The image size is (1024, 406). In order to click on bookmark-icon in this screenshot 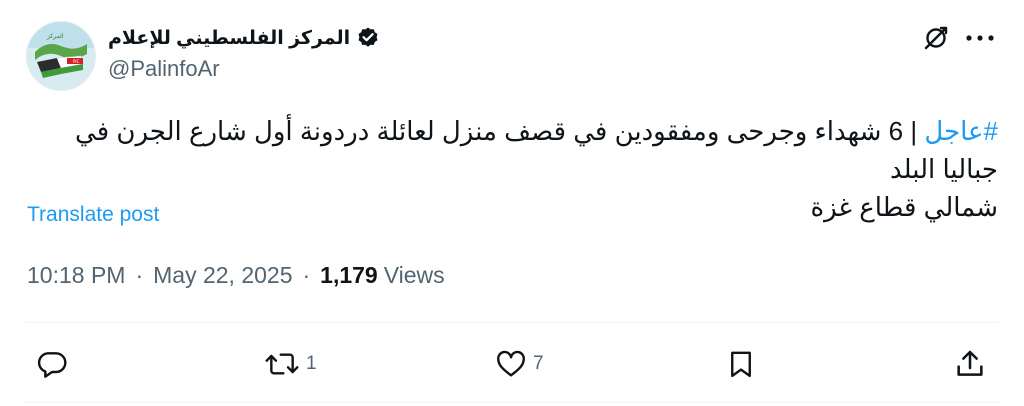, I will do `click(741, 364)`.